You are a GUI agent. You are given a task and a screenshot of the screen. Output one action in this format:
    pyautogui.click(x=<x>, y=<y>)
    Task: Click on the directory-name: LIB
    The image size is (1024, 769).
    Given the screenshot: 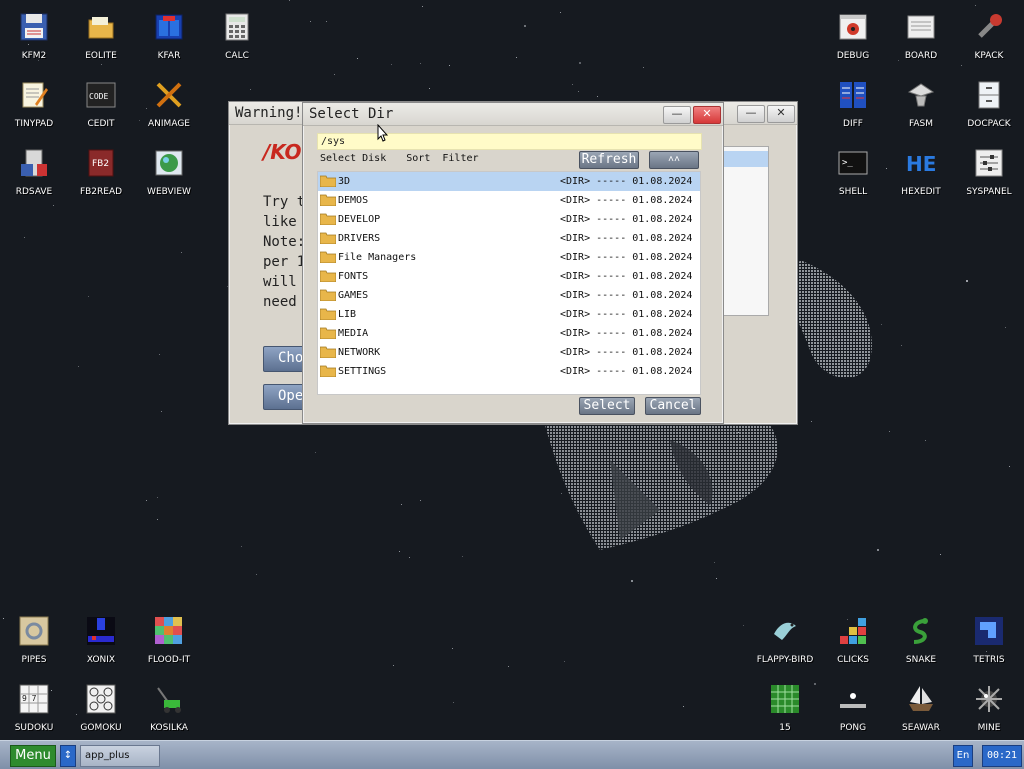 What is the action you would take?
    pyautogui.click(x=347, y=314)
    